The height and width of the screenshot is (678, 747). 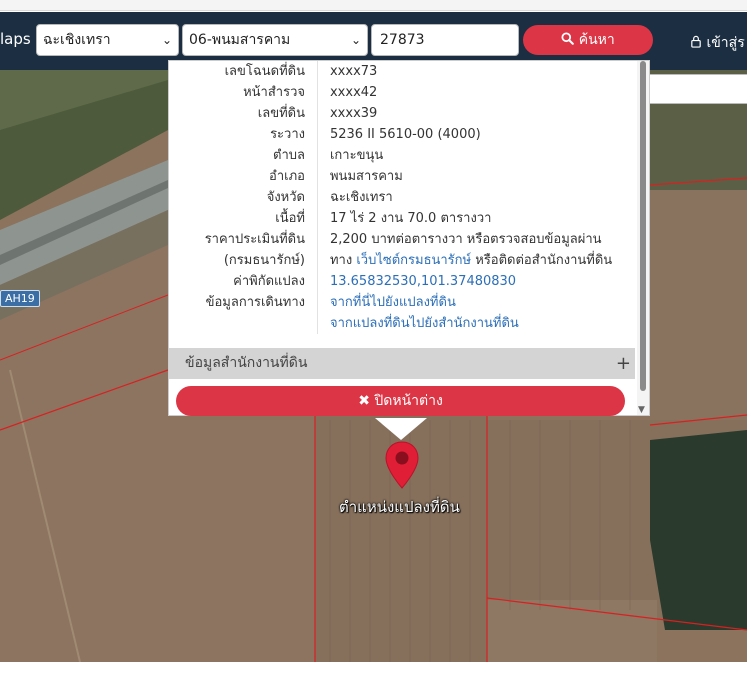 I want to click on location-pin-icon, so click(x=402, y=466).